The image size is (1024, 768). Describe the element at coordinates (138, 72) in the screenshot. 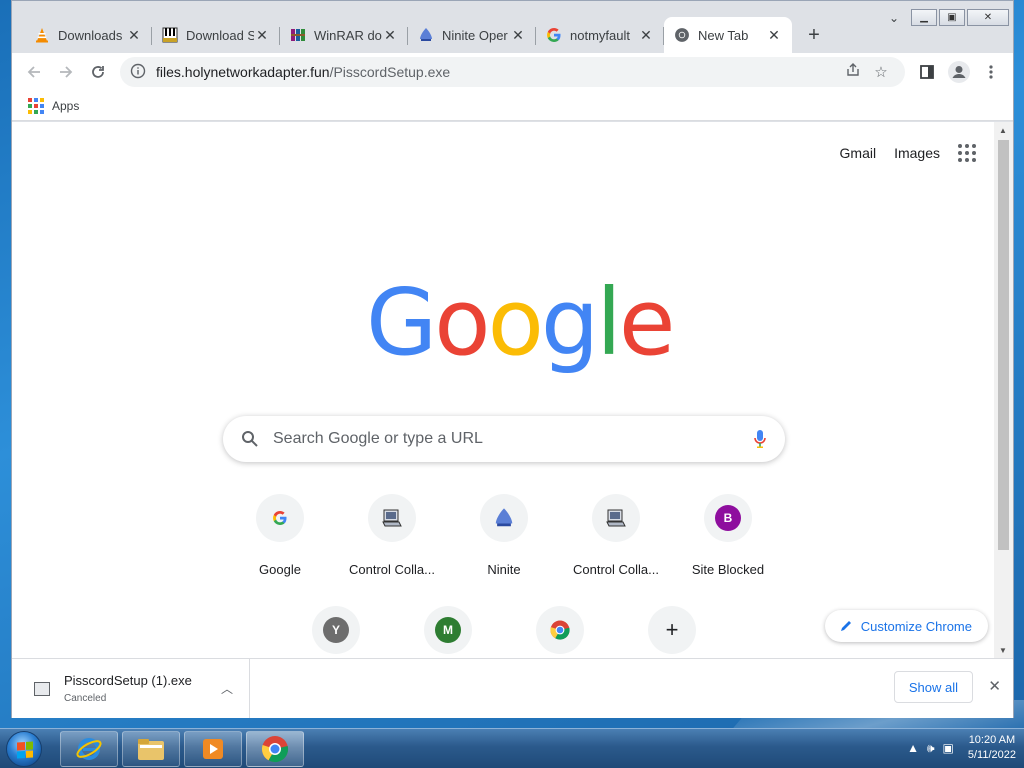

I see `site-info-icon` at that location.